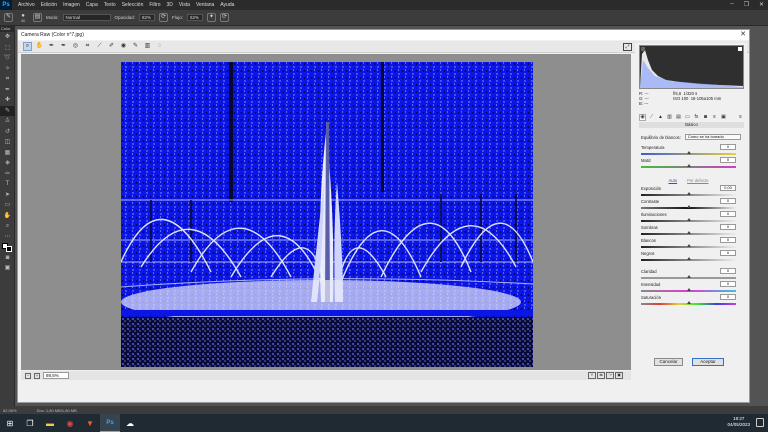 The height and width of the screenshot is (432, 768). I want to click on slider-exposicion: Exposición 0,00, so click(692, 191).